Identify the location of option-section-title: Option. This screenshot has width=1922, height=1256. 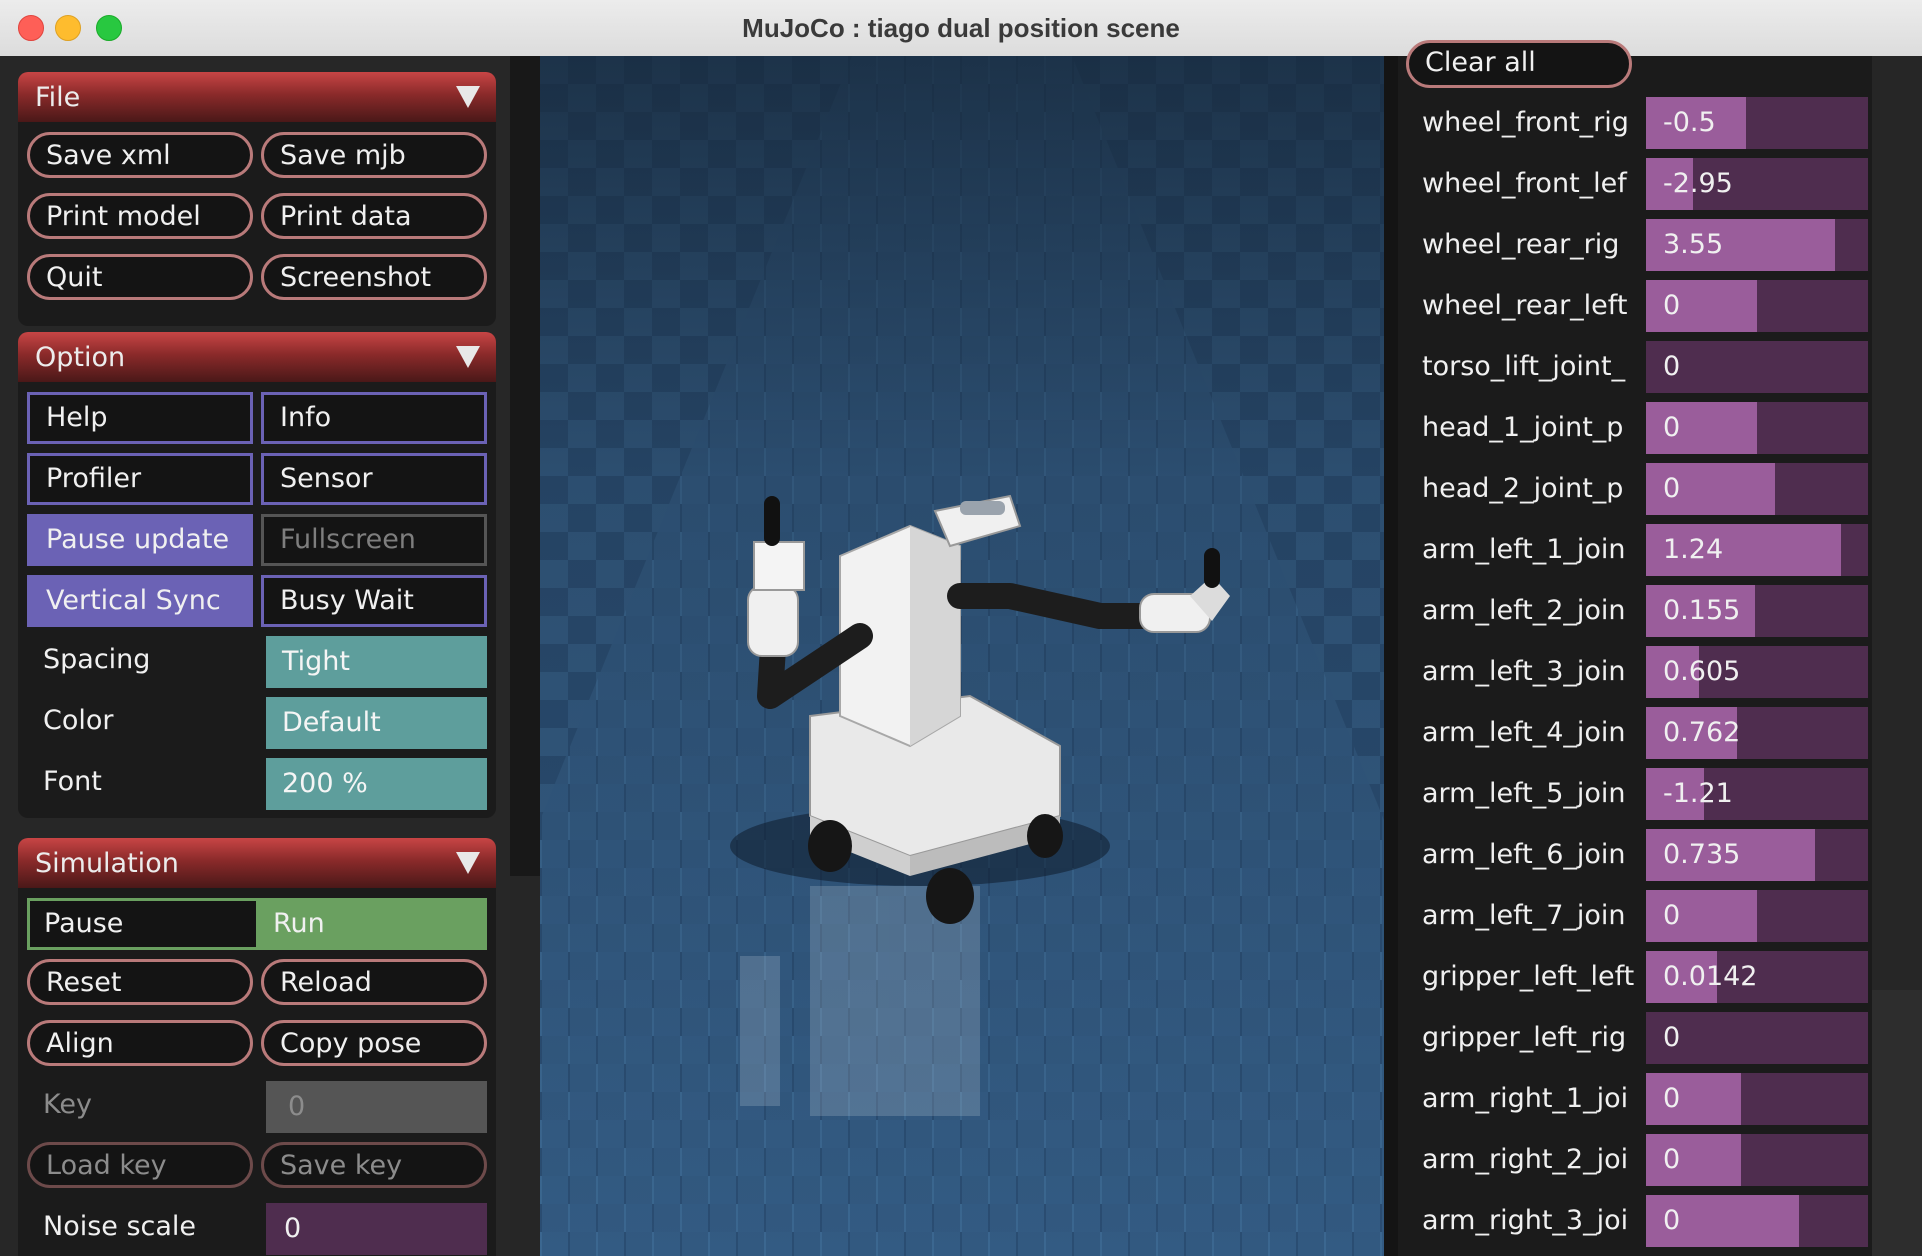
(80, 357).